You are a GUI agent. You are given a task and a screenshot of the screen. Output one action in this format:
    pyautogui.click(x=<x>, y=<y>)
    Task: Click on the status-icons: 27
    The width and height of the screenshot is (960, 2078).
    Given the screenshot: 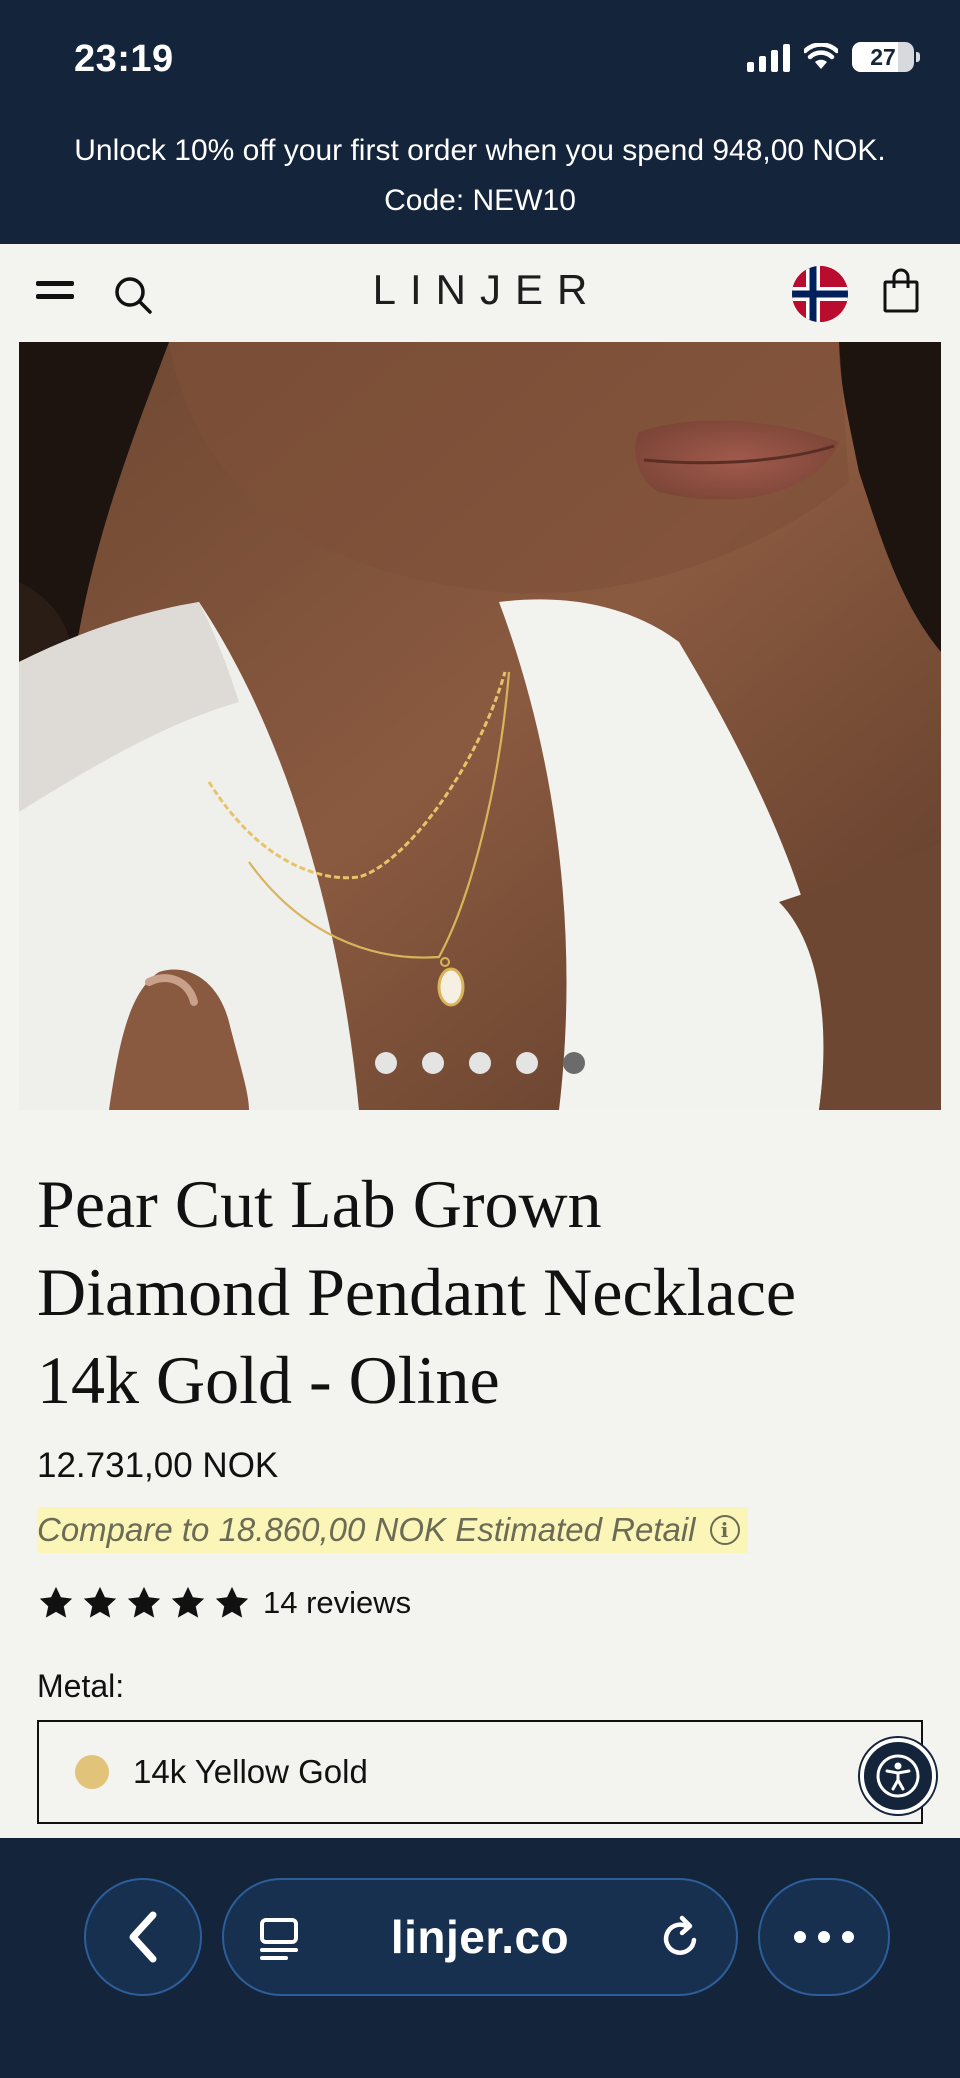 What is the action you would take?
    pyautogui.click(x=833, y=57)
    